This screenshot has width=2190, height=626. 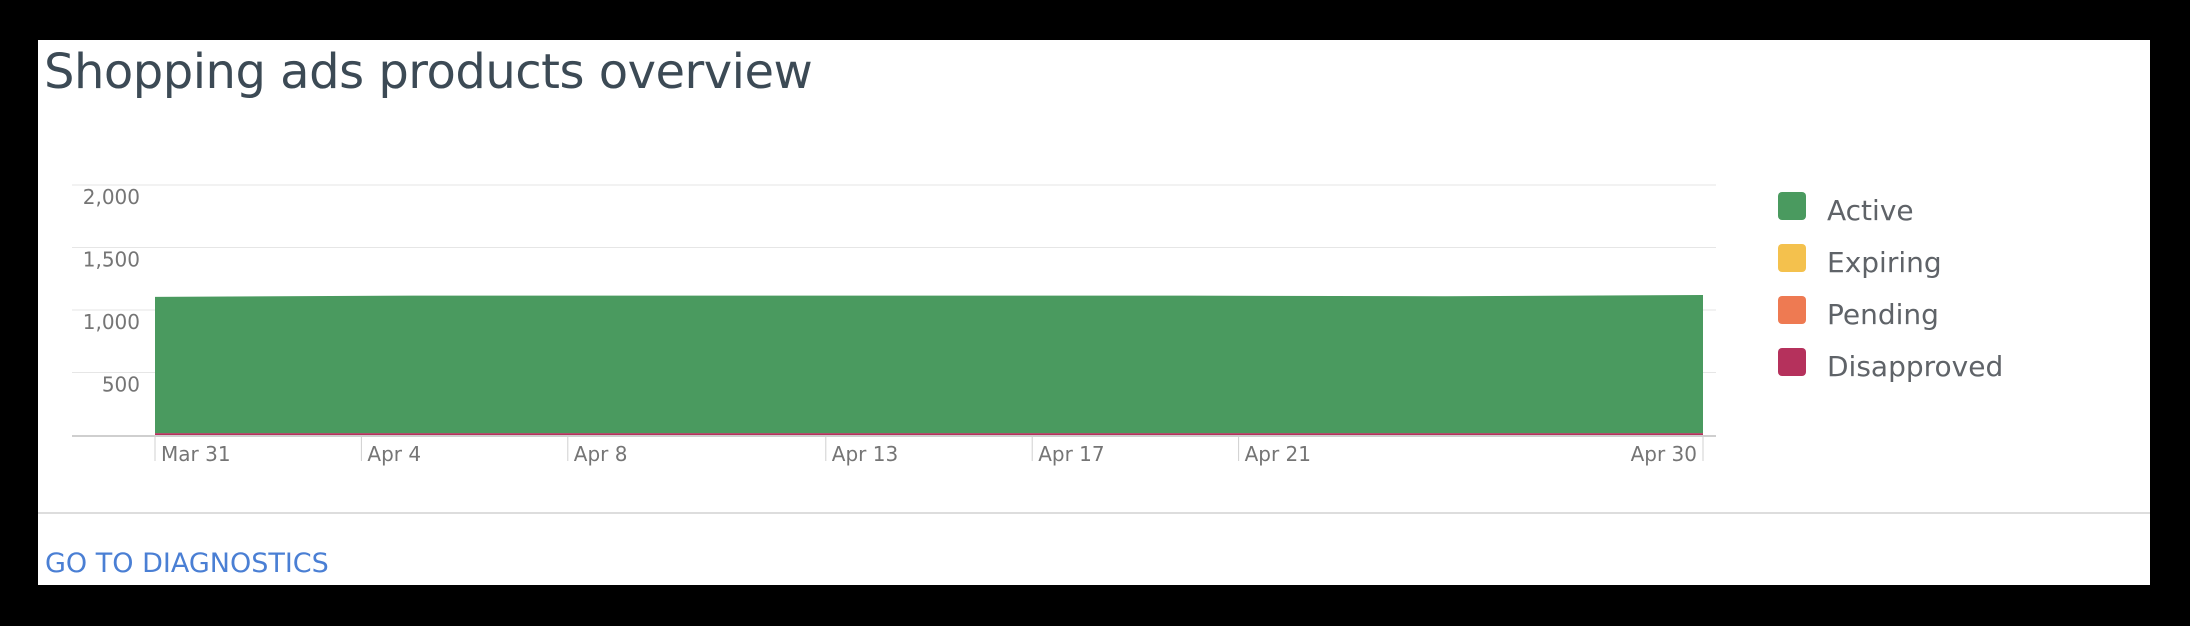 I want to click on y-tick-label: 1,000, so click(x=111, y=322).